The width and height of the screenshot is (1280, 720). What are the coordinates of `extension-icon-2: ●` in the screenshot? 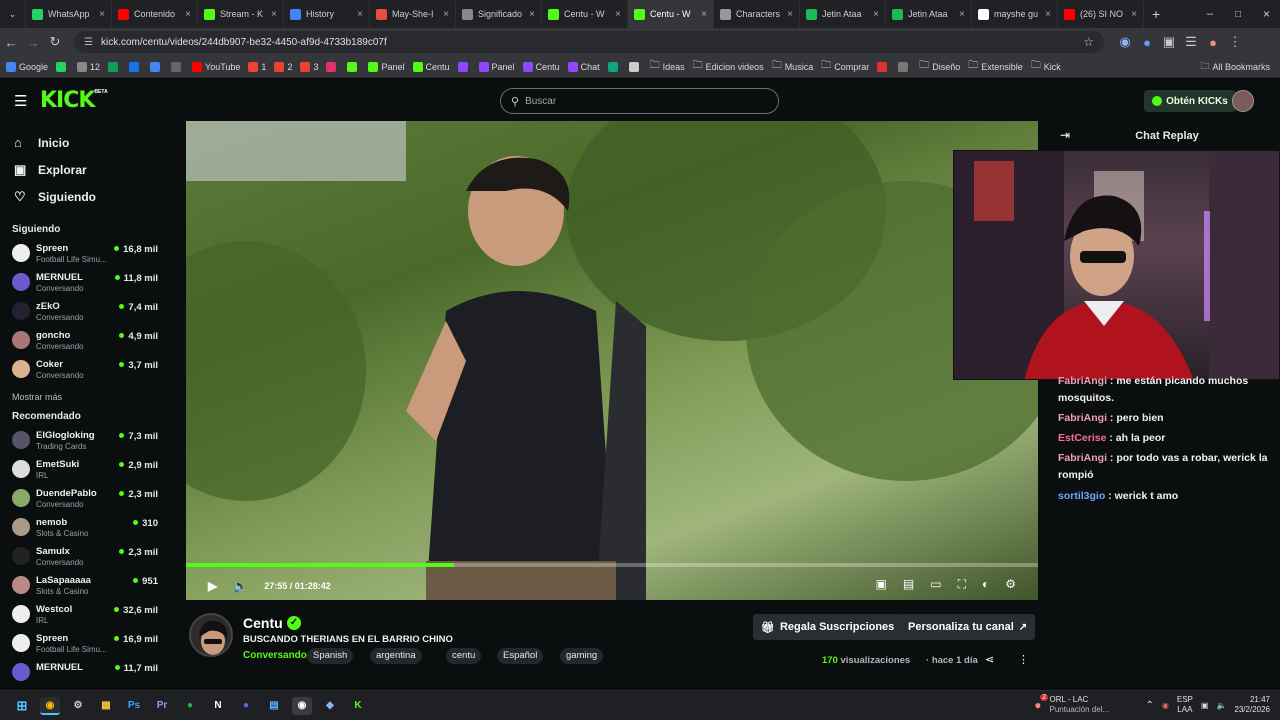 It's located at (1147, 42).